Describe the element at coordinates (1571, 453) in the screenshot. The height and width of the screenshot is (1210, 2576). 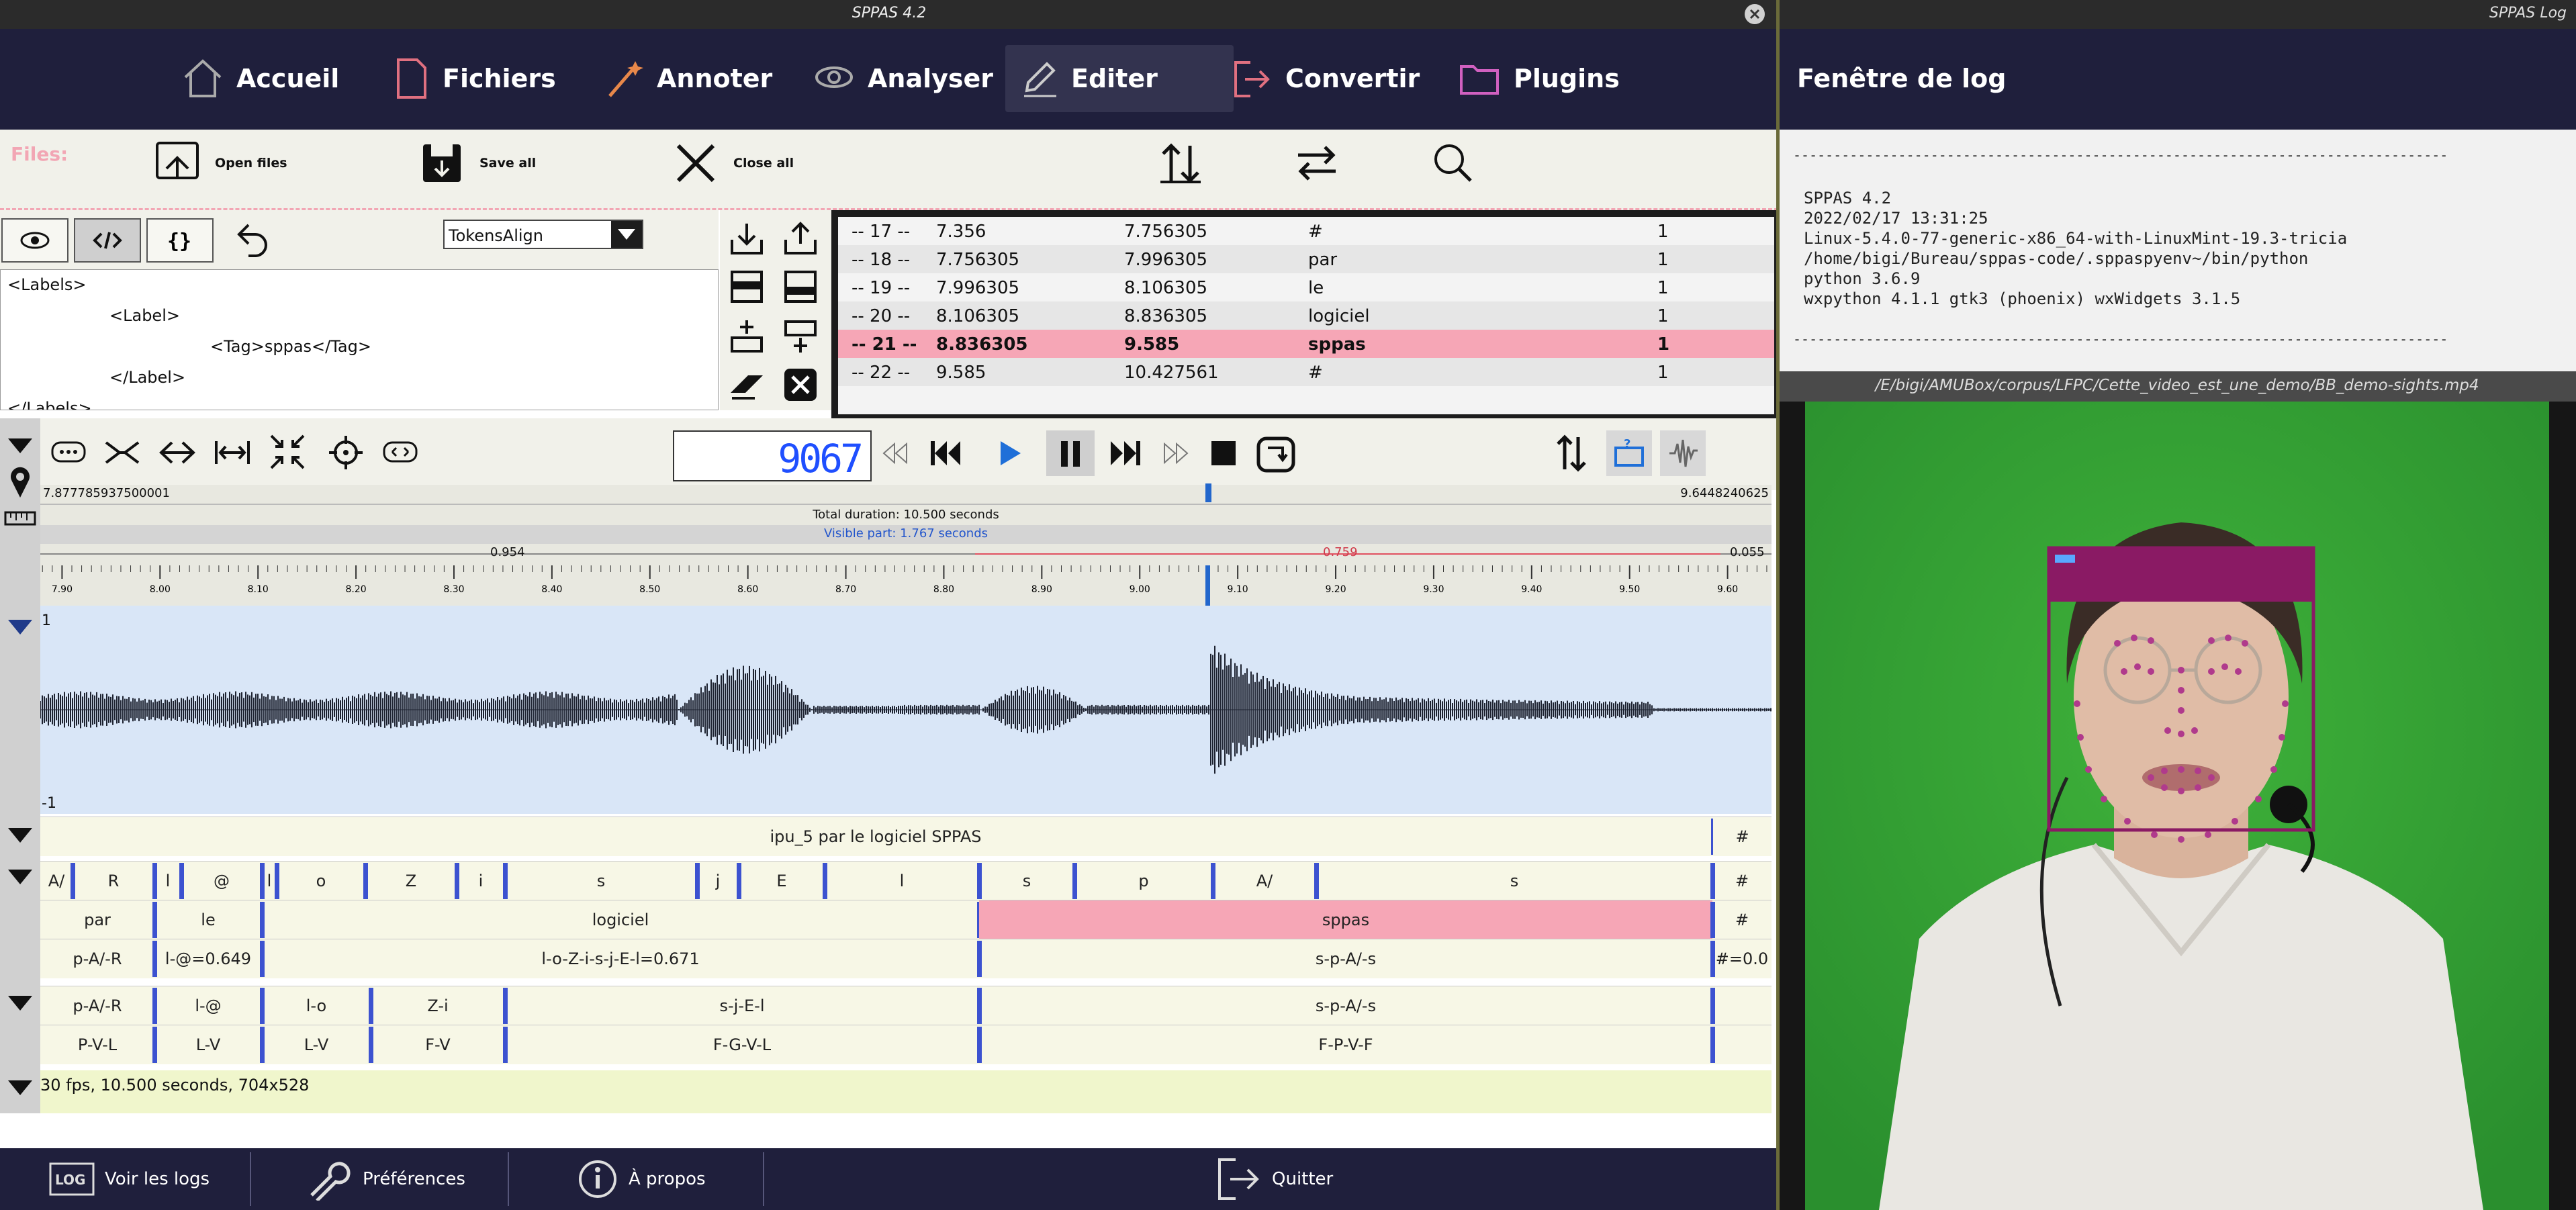
I see `vertical-zoom-icon` at that location.